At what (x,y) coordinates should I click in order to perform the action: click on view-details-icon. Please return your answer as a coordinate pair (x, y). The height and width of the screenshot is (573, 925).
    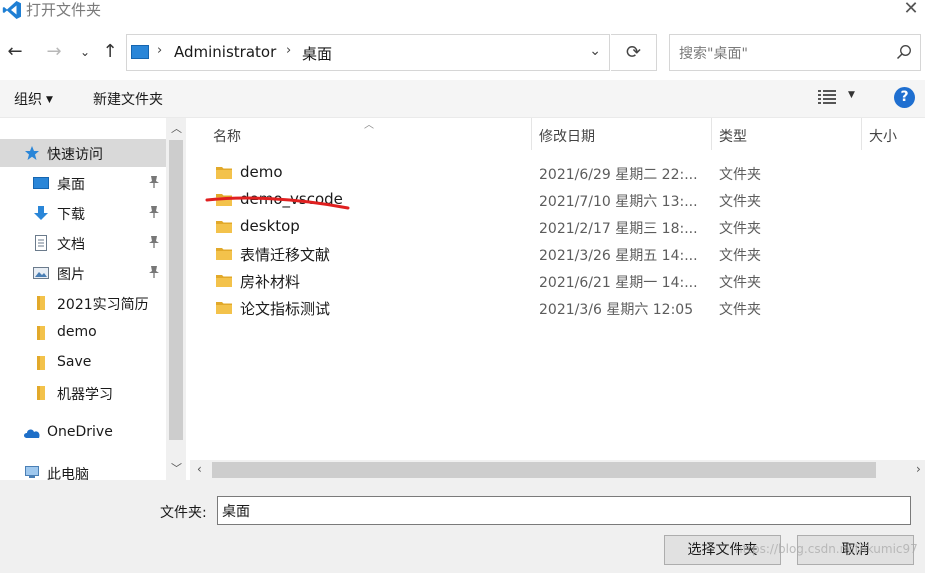
    Looking at the image, I should click on (827, 97).